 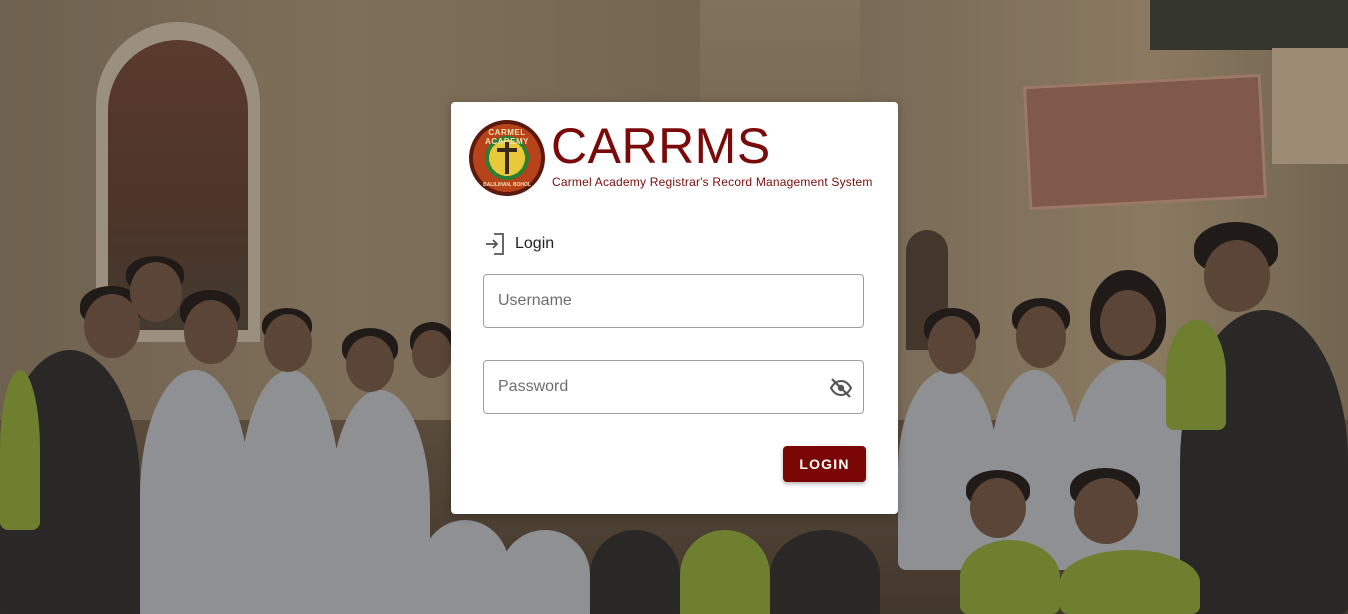 I want to click on username-field-container, so click(x=673, y=301).